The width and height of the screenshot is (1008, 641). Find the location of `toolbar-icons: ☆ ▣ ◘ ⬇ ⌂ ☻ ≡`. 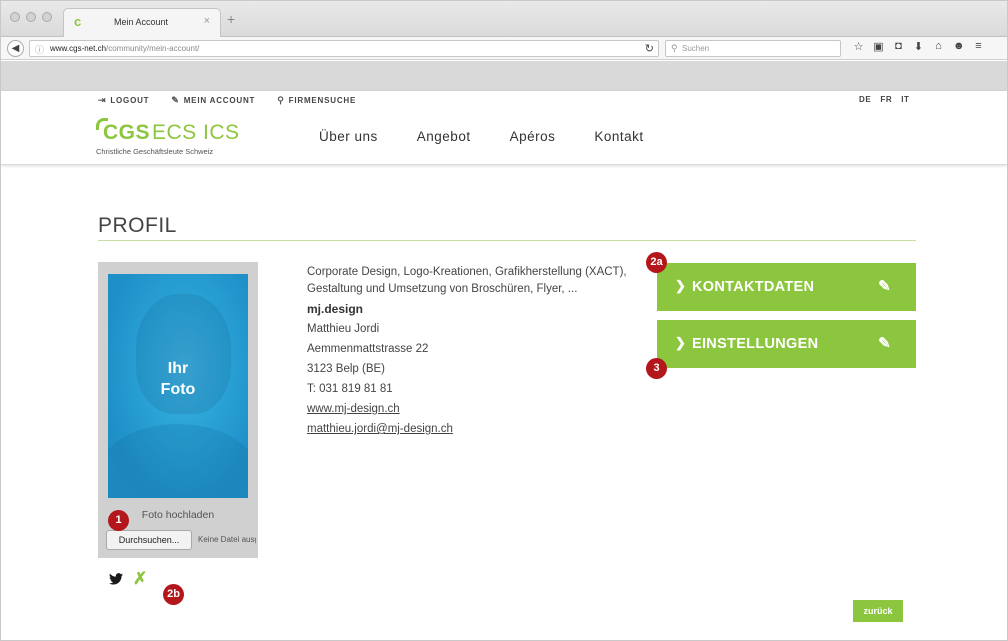

toolbar-icons: ☆ ▣ ◘ ⬇ ⌂ ☻ ≡ is located at coordinates (918, 46).